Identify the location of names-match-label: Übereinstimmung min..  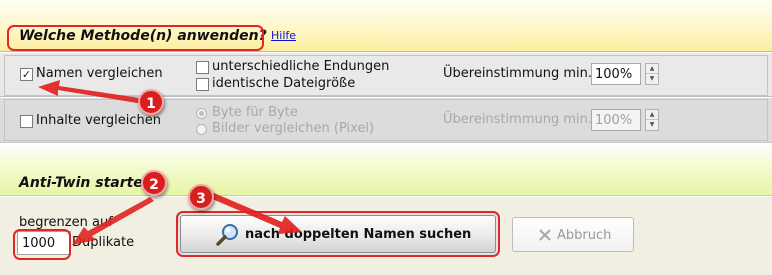
(517, 73).